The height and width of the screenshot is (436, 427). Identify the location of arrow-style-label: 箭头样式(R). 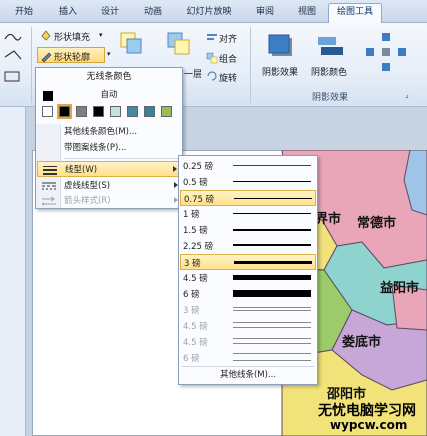
(87, 201).